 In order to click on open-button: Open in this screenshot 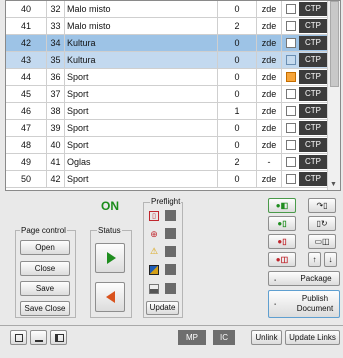, I will do `click(45, 247)`.